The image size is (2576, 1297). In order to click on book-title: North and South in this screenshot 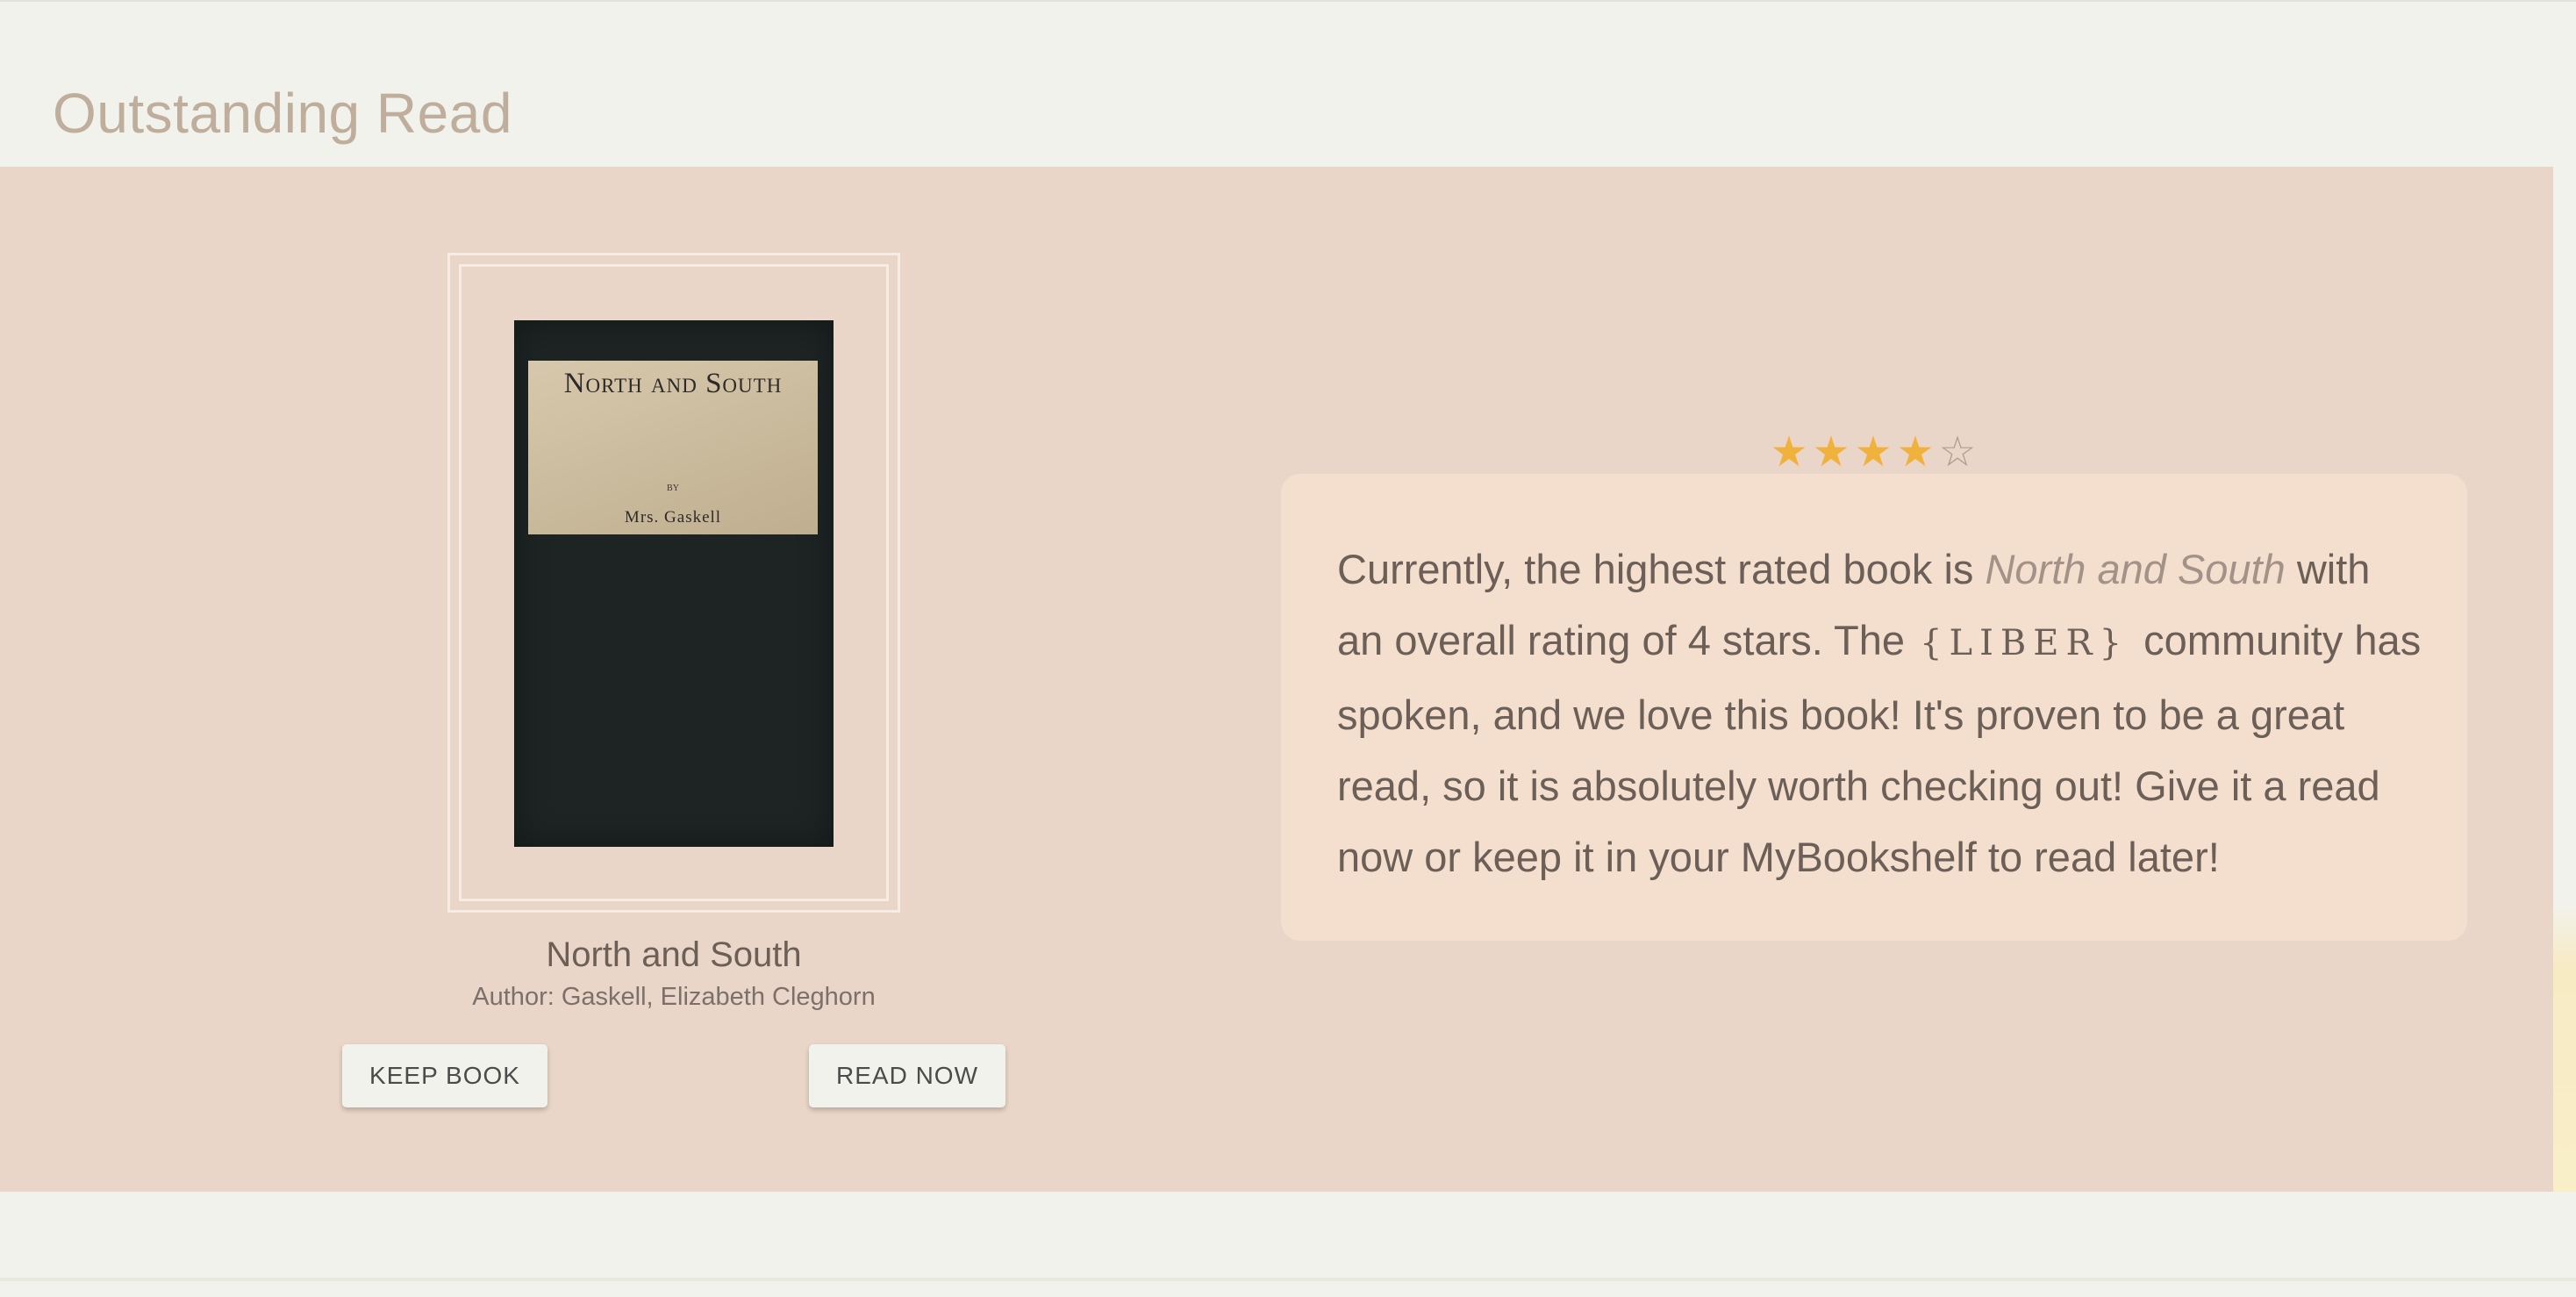, I will do `click(674, 954)`.